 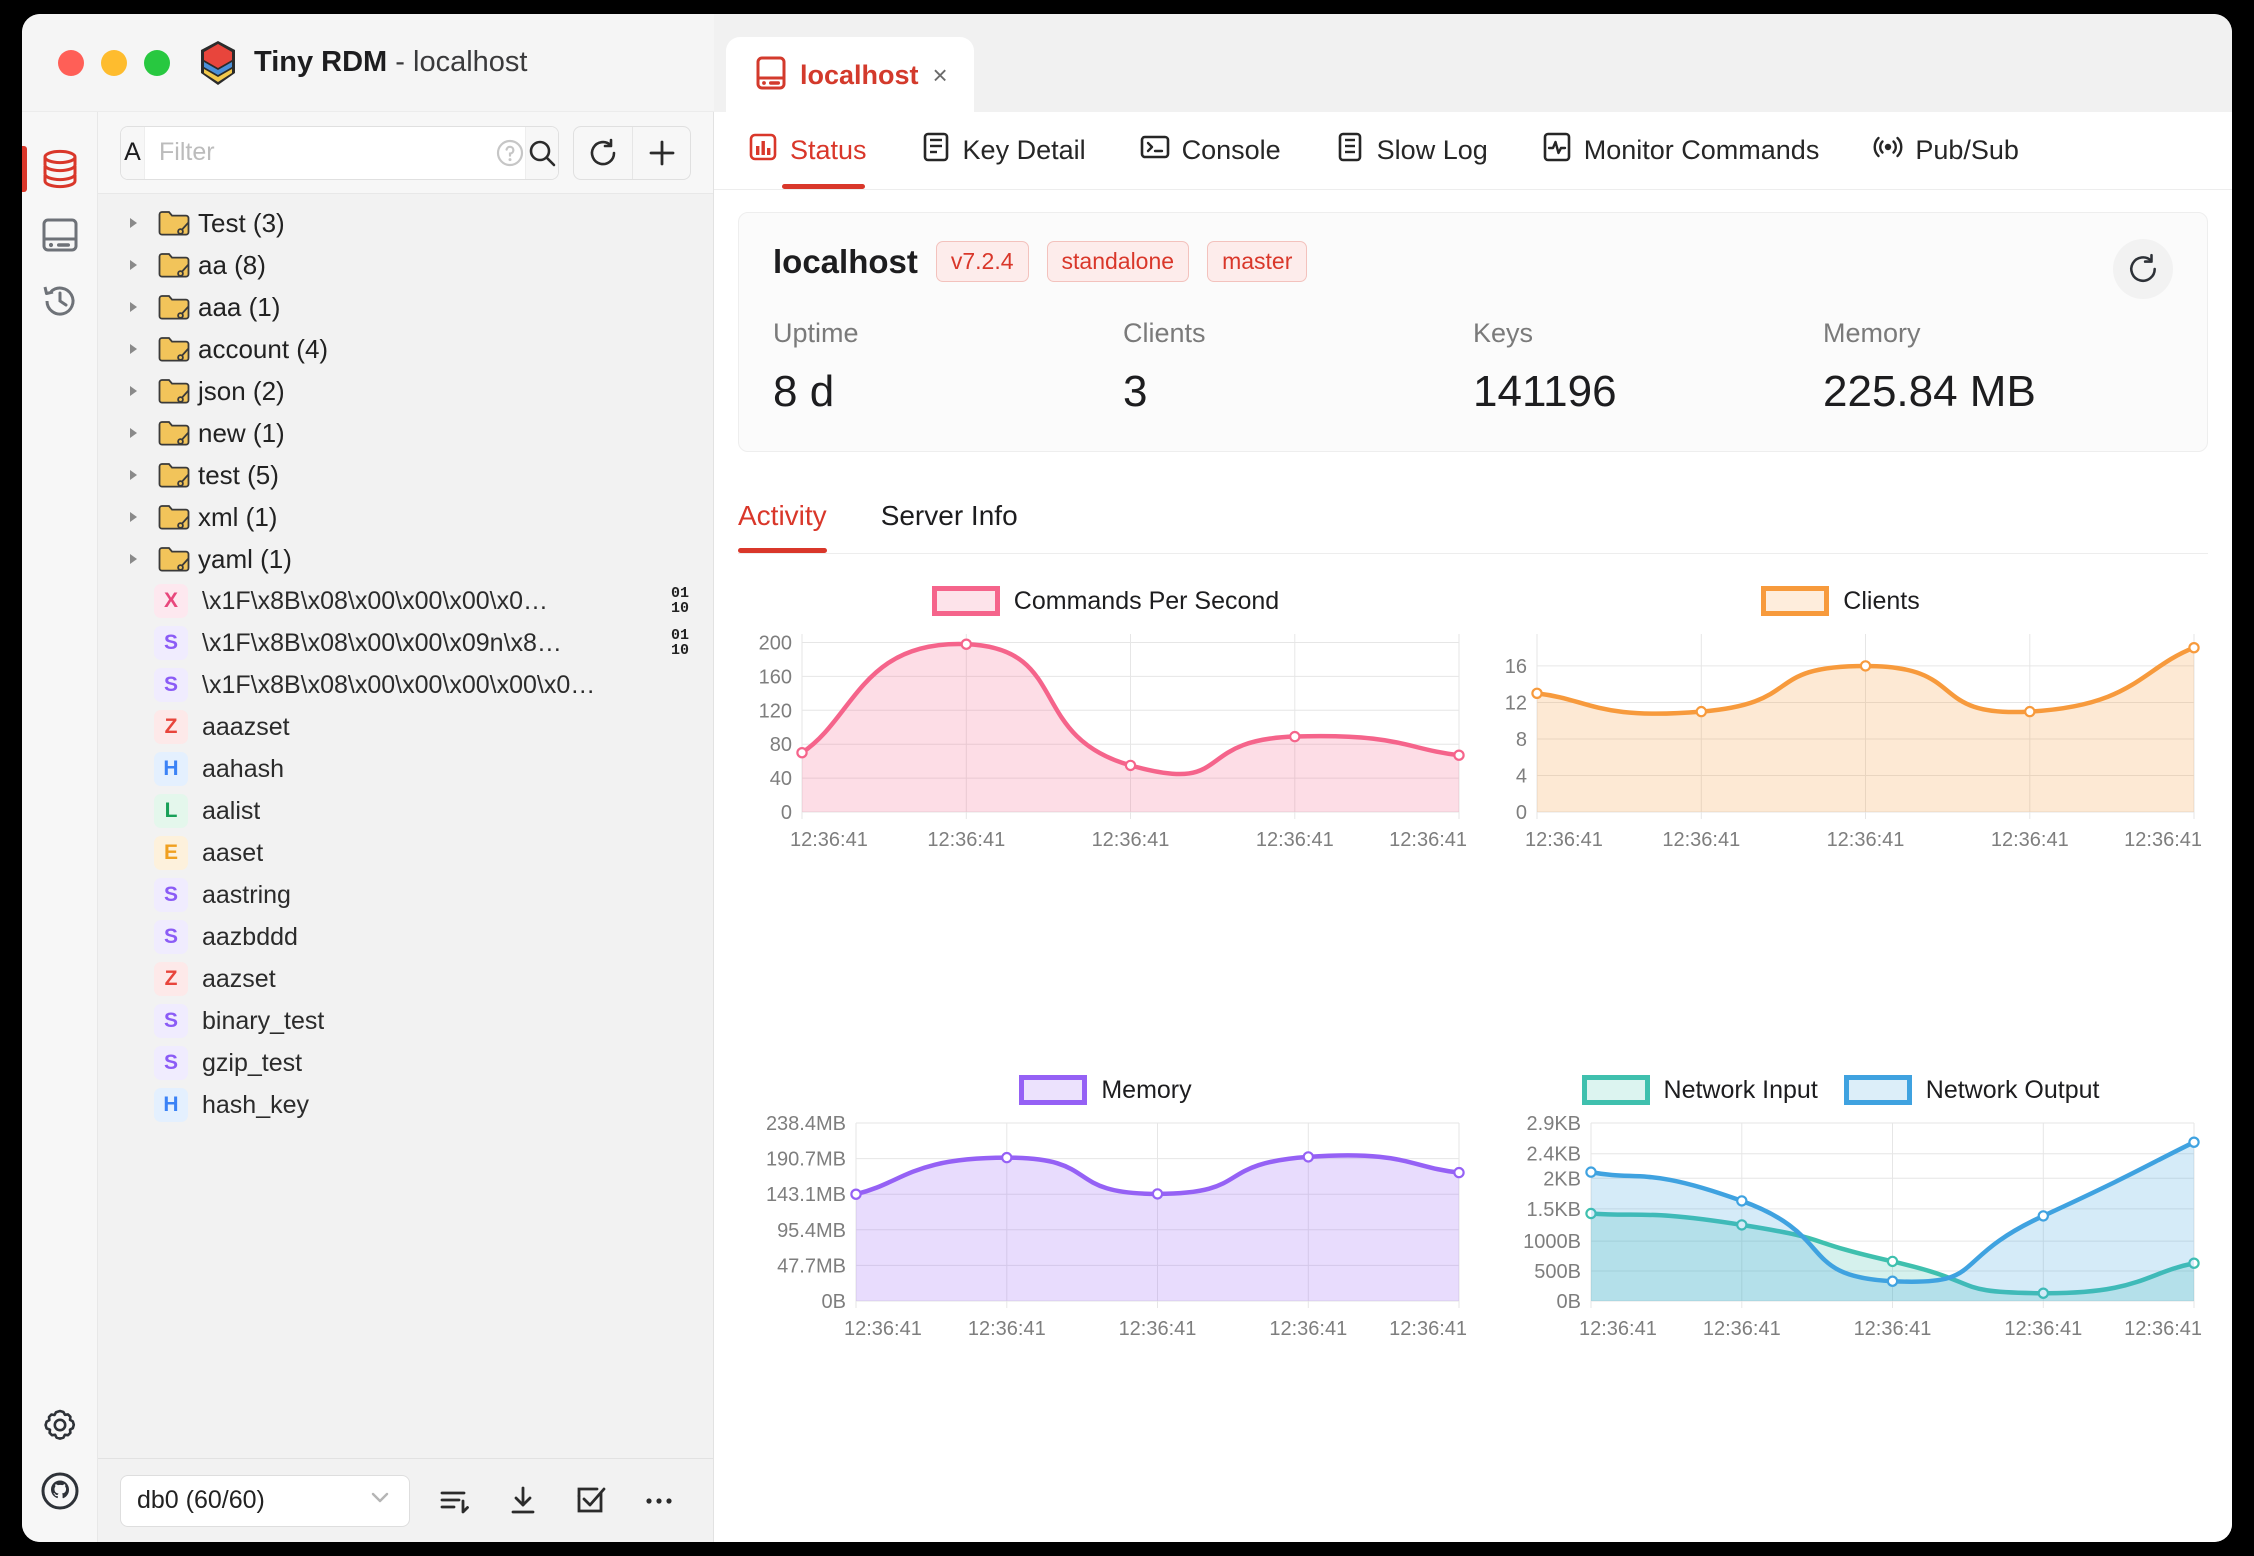 I want to click on connection-tab-localhost: localhost ×, so click(x=850, y=75).